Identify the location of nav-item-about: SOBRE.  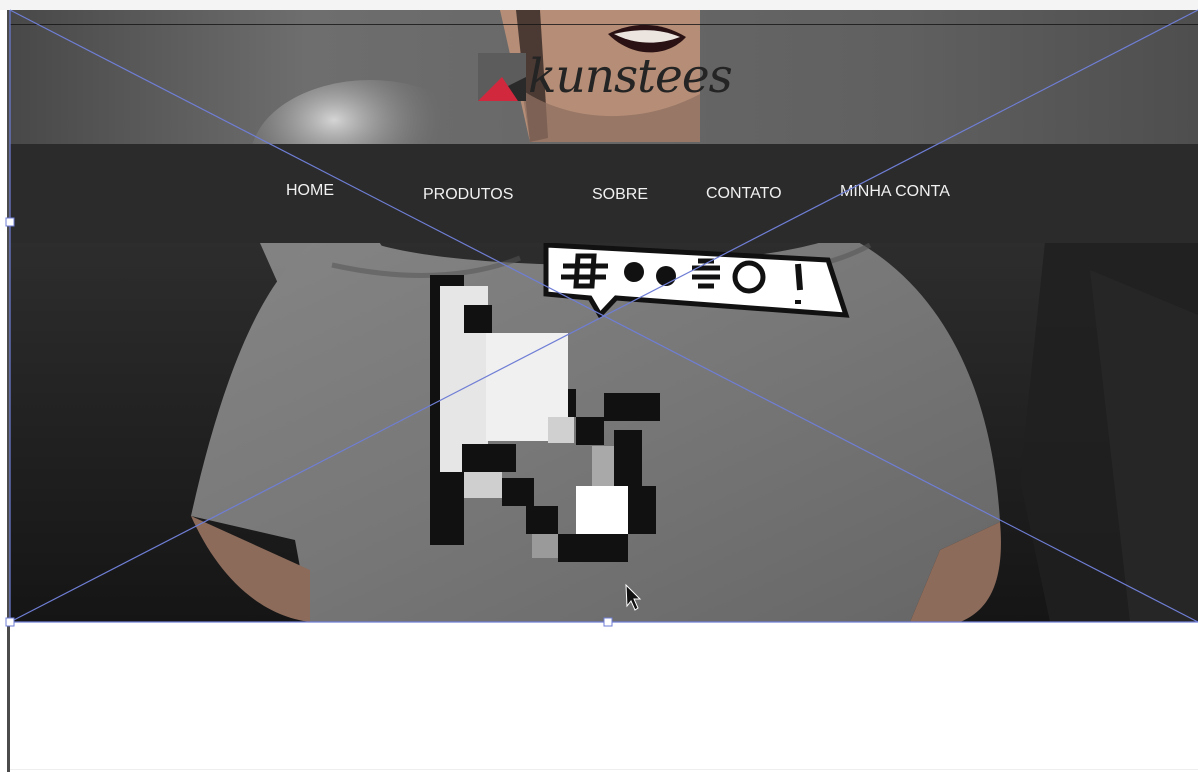
(620, 195).